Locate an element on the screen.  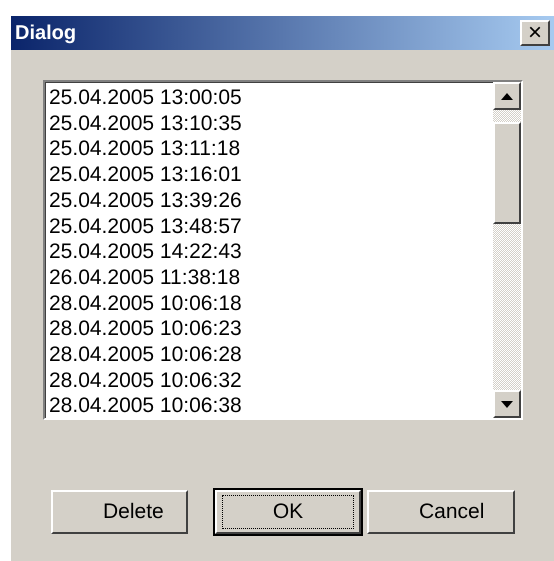
dialog-button: Cancel is located at coordinates (441, 512).